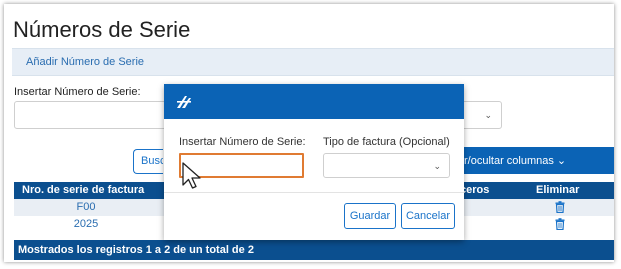  What do you see at coordinates (558, 190) in the screenshot?
I see `column-header-eliminar: Eliminar` at bounding box center [558, 190].